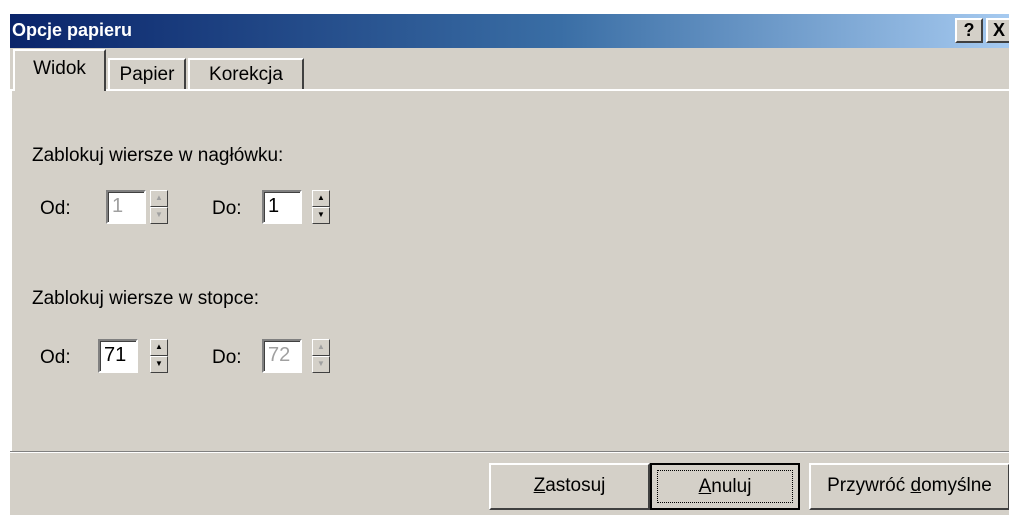 Image resolution: width=1009 pixels, height=515 pixels. I want to click on restore-label: omyślne, so click(956, 485).